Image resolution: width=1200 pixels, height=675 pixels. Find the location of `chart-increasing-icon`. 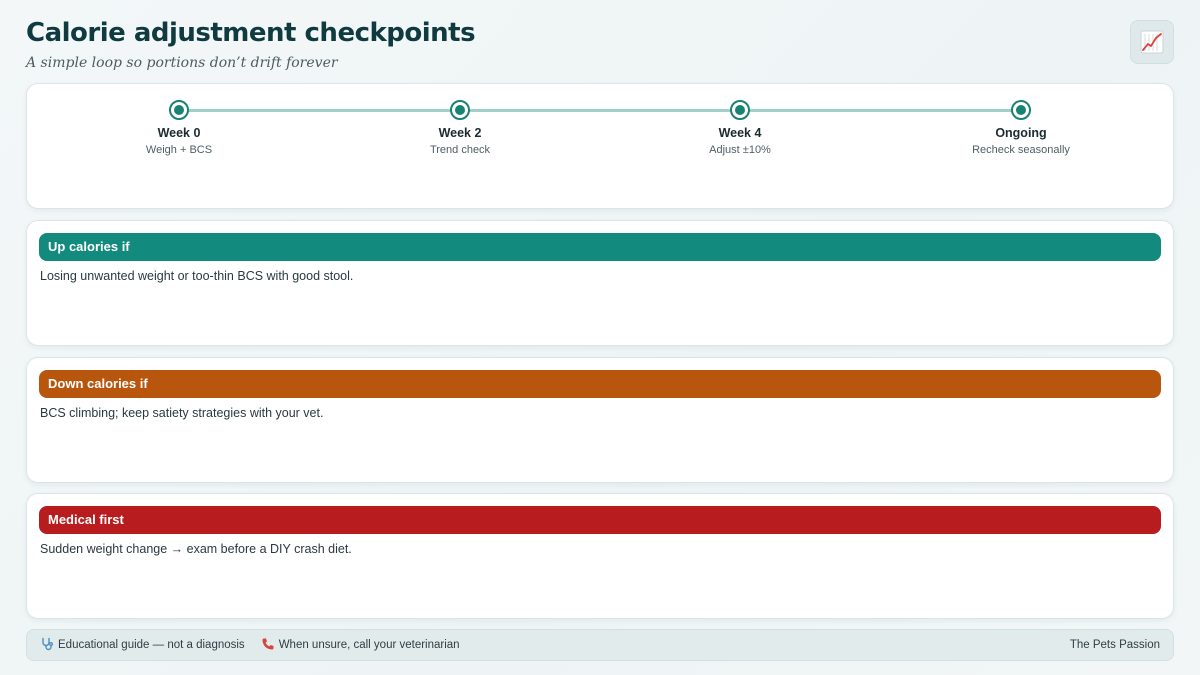

chart-increasing-icon is located at coordinates (1152, 42).